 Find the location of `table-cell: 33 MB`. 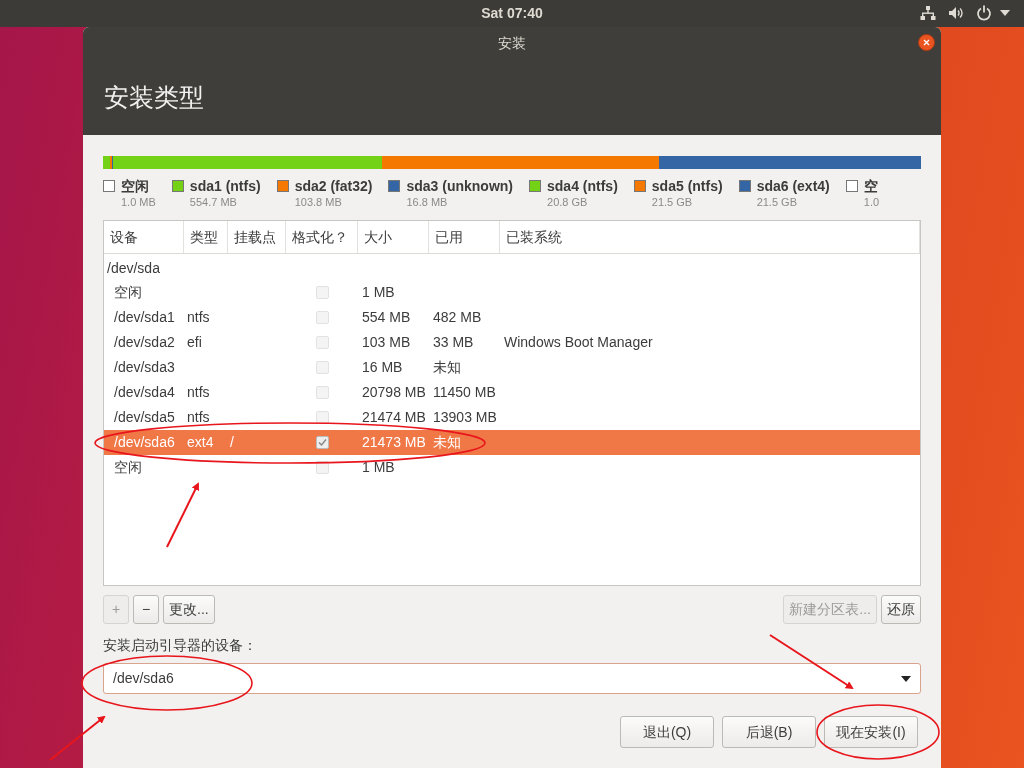

table-cell: 33 MB is located at coordinates (453, 342).